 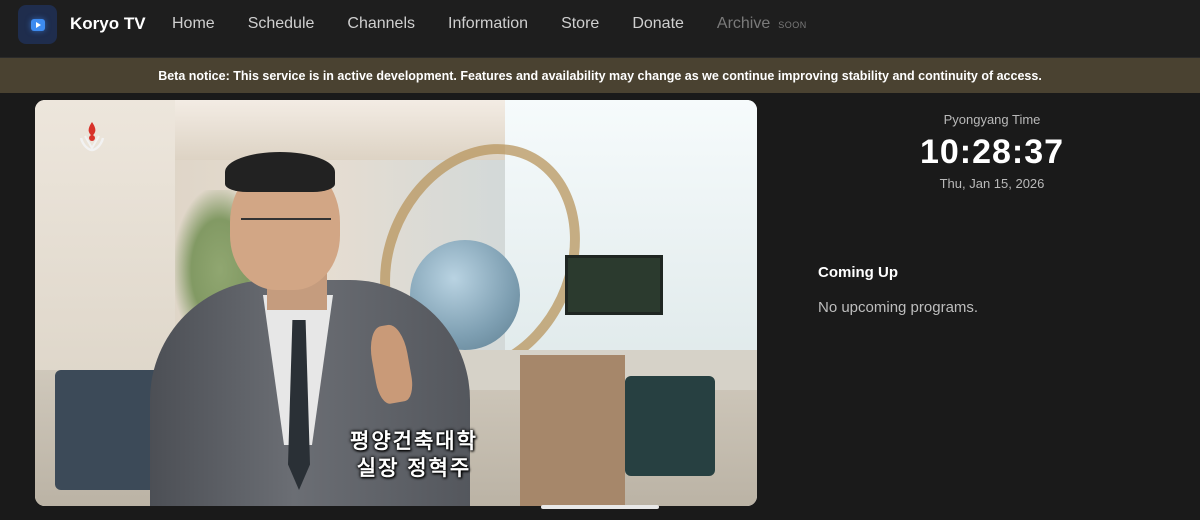 What do you see at coordinates (381, 24) in the screenshot?
I see `nav-item-channels: Channels` at bounding box center [381, 24].